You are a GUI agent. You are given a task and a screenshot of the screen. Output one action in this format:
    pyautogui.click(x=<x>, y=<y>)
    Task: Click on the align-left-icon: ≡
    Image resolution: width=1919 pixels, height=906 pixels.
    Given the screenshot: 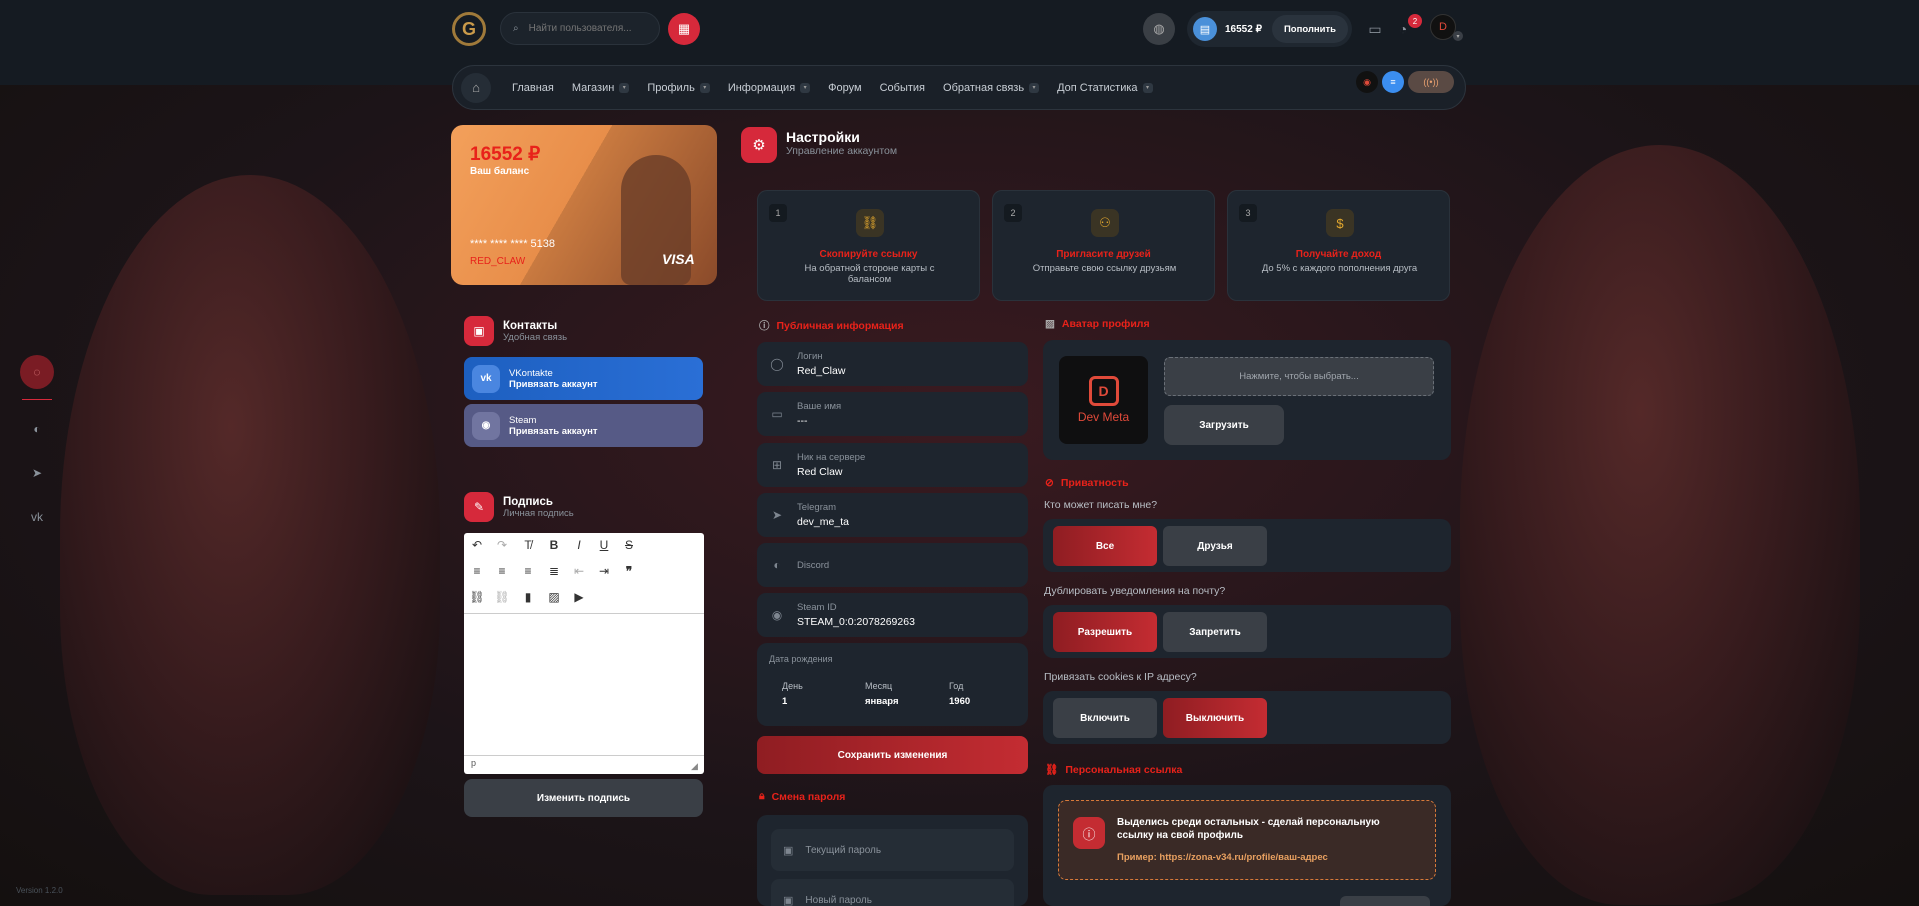 What is the action you would take?
    pyautogui.click(x=477, y=571)
    